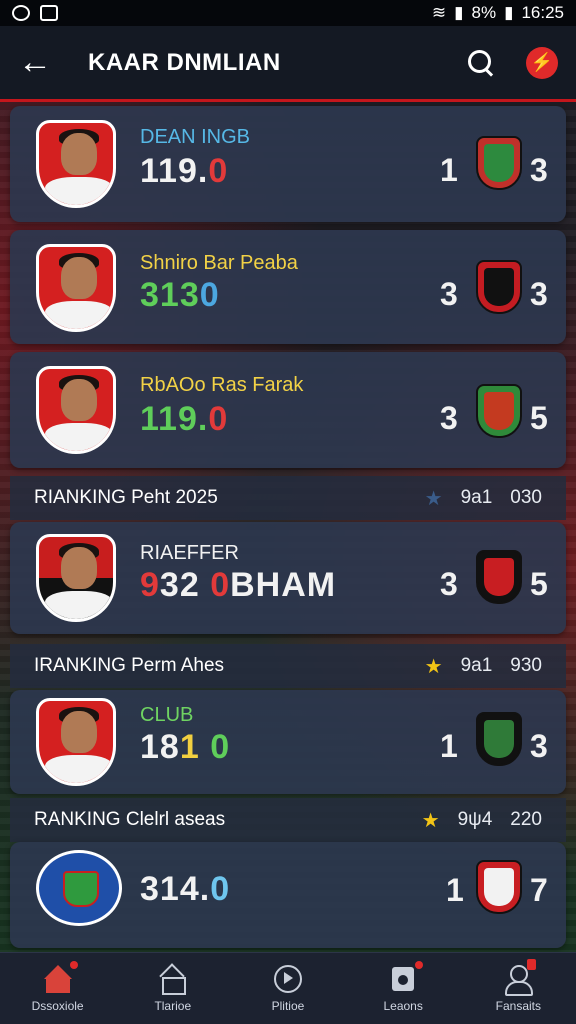 The image size is (576, 1024). Describe the element at coordinates (288, 978) in the screenshot. I see `play-icon` at that location.